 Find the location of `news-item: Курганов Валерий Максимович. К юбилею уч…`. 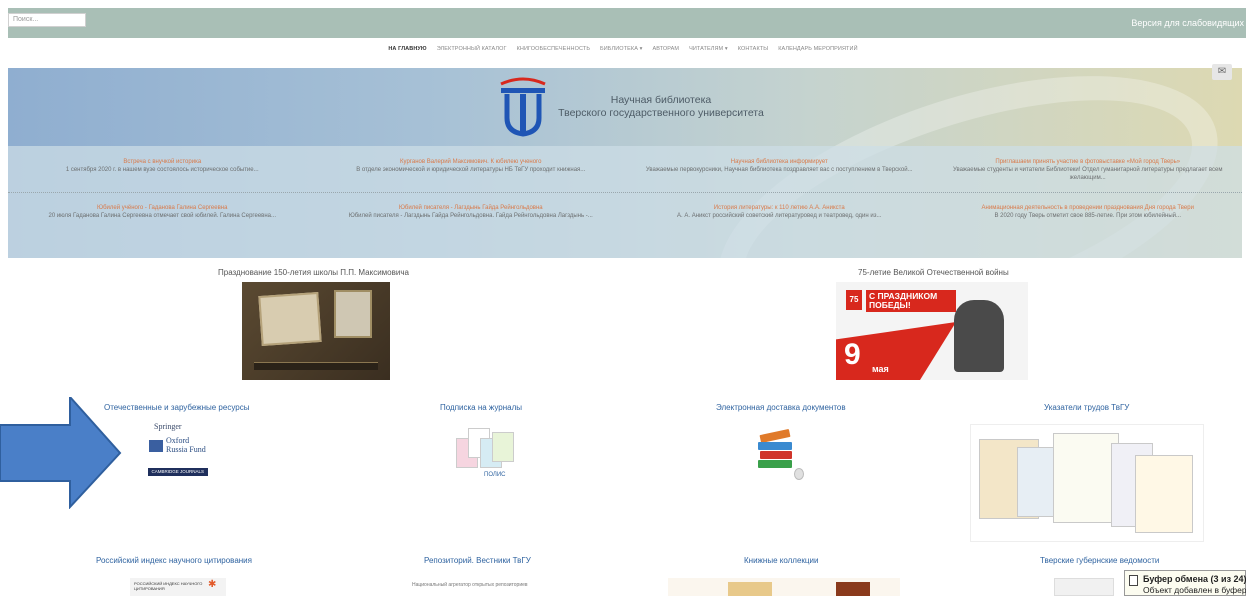

news-item: Курганов Валерий Максимович. К юбилею уч… is located at coordinates (471, 170).